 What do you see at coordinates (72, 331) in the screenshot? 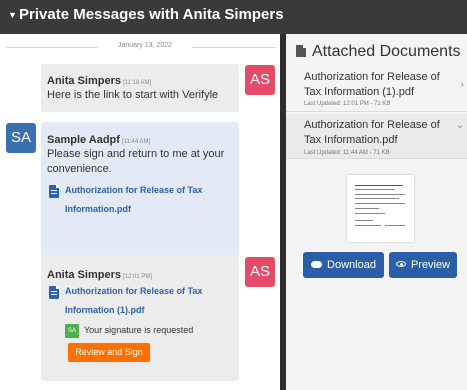
I see `signer-badge: SA` at bounding box center [72, 331].